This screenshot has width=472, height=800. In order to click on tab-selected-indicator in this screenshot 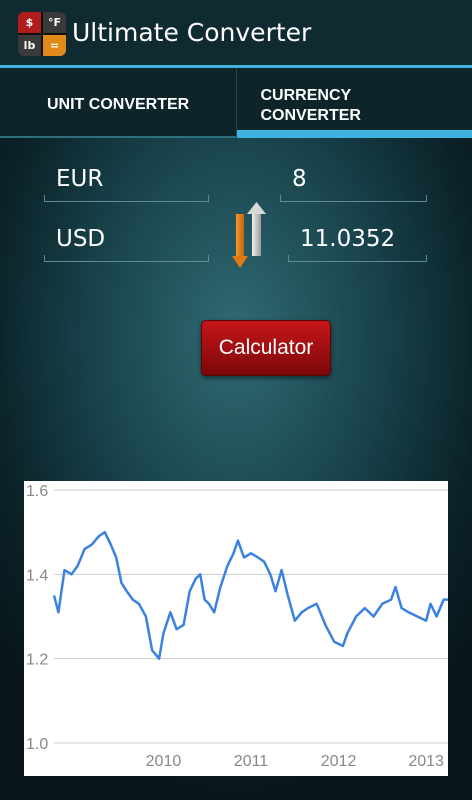, I will do `click(354, 134)`.